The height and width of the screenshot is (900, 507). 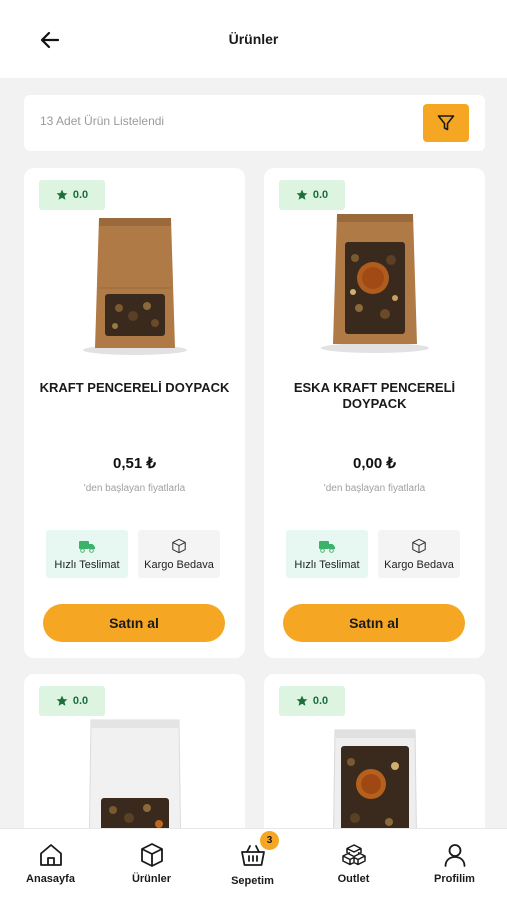 I want to click on app-header: Ürünler, so click(x=253, y=39).